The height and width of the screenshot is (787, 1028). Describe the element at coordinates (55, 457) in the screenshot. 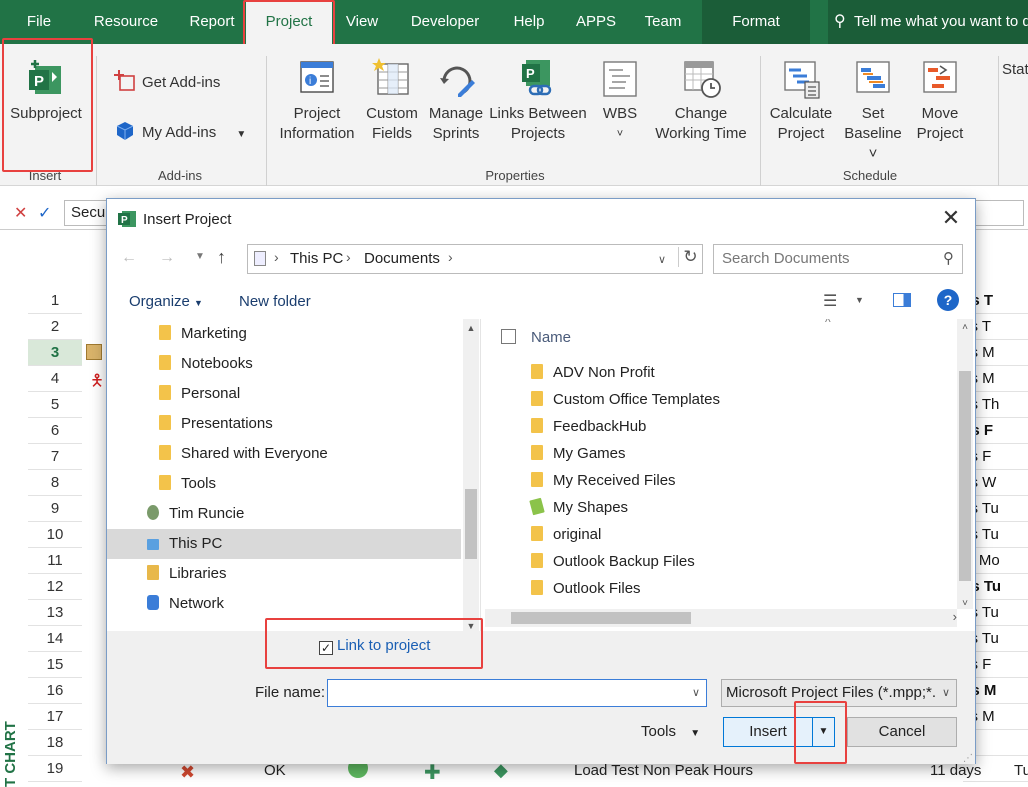

I see `row-number: 7` at that location.